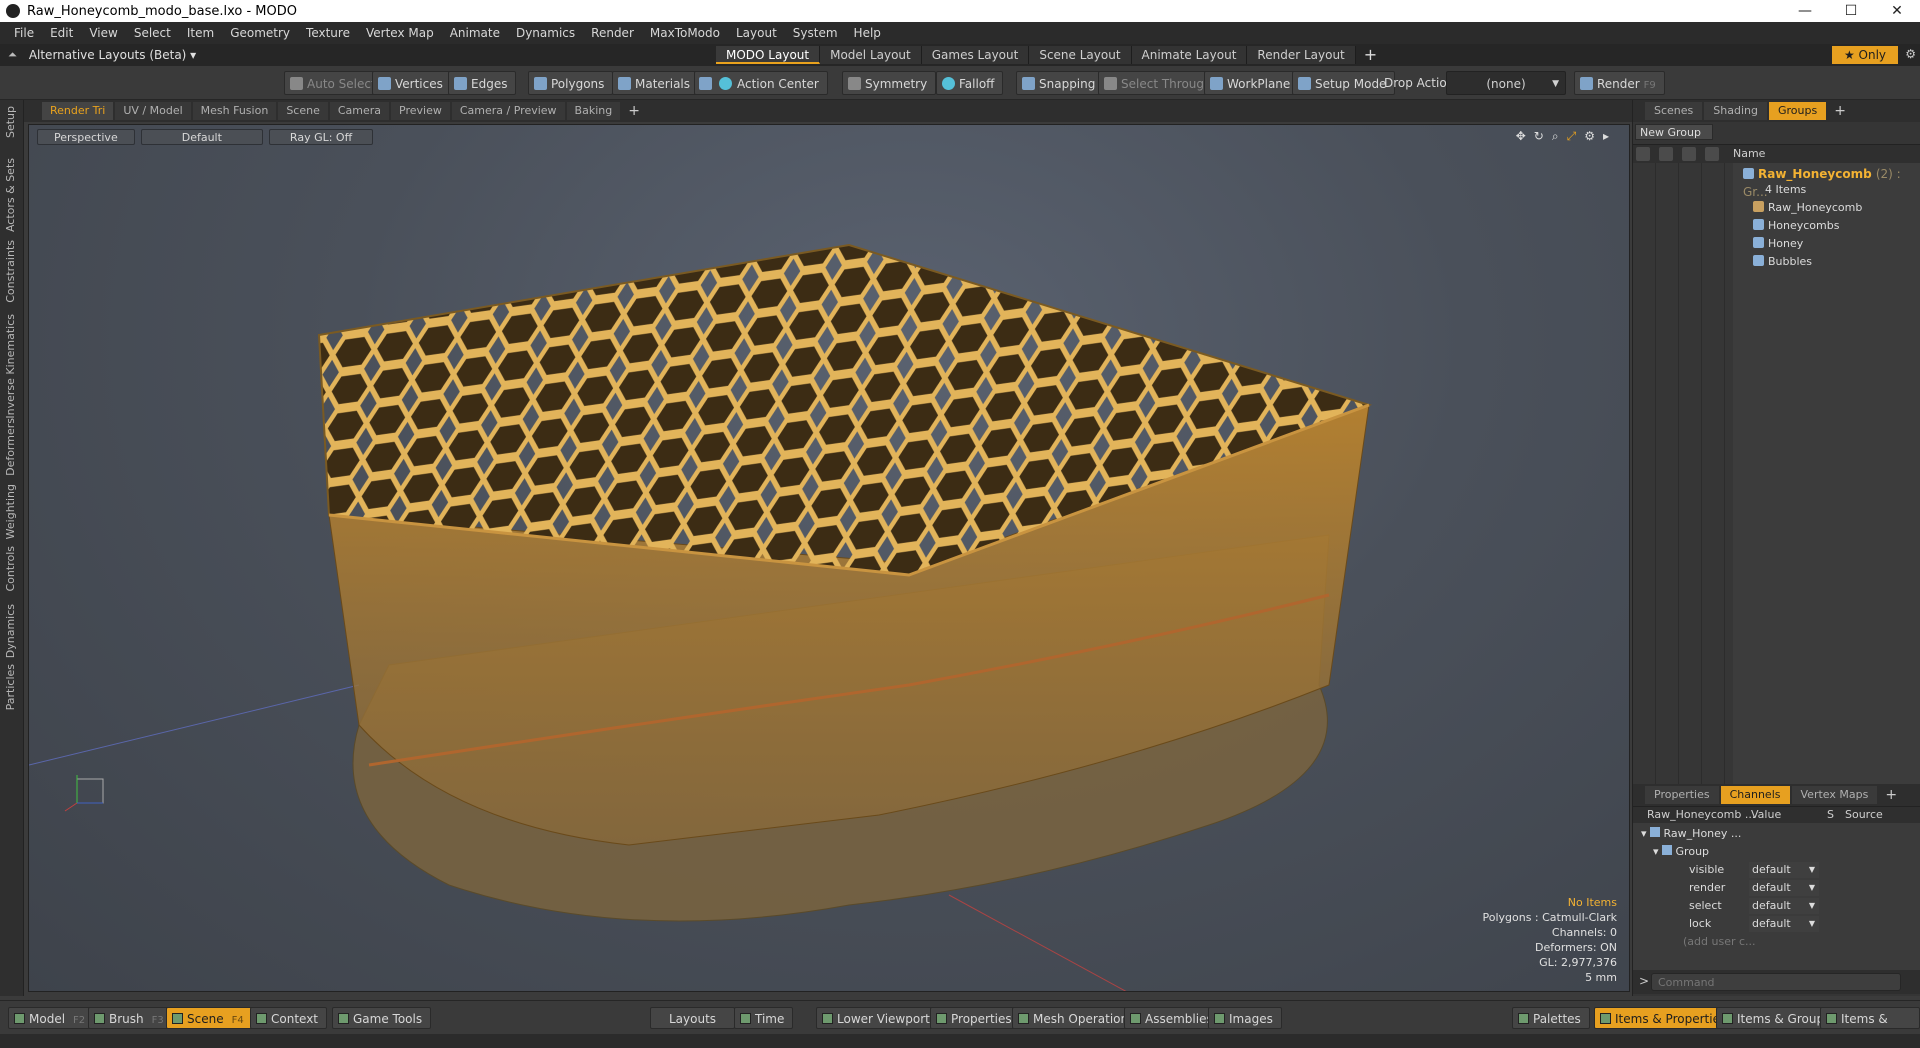 The height and width of the screenshot is (1048, 1920). What do you see at coordinates (51, 1018) in the screenshot?
I see `model-button: Model F2` at bounding box center [51, 1018].